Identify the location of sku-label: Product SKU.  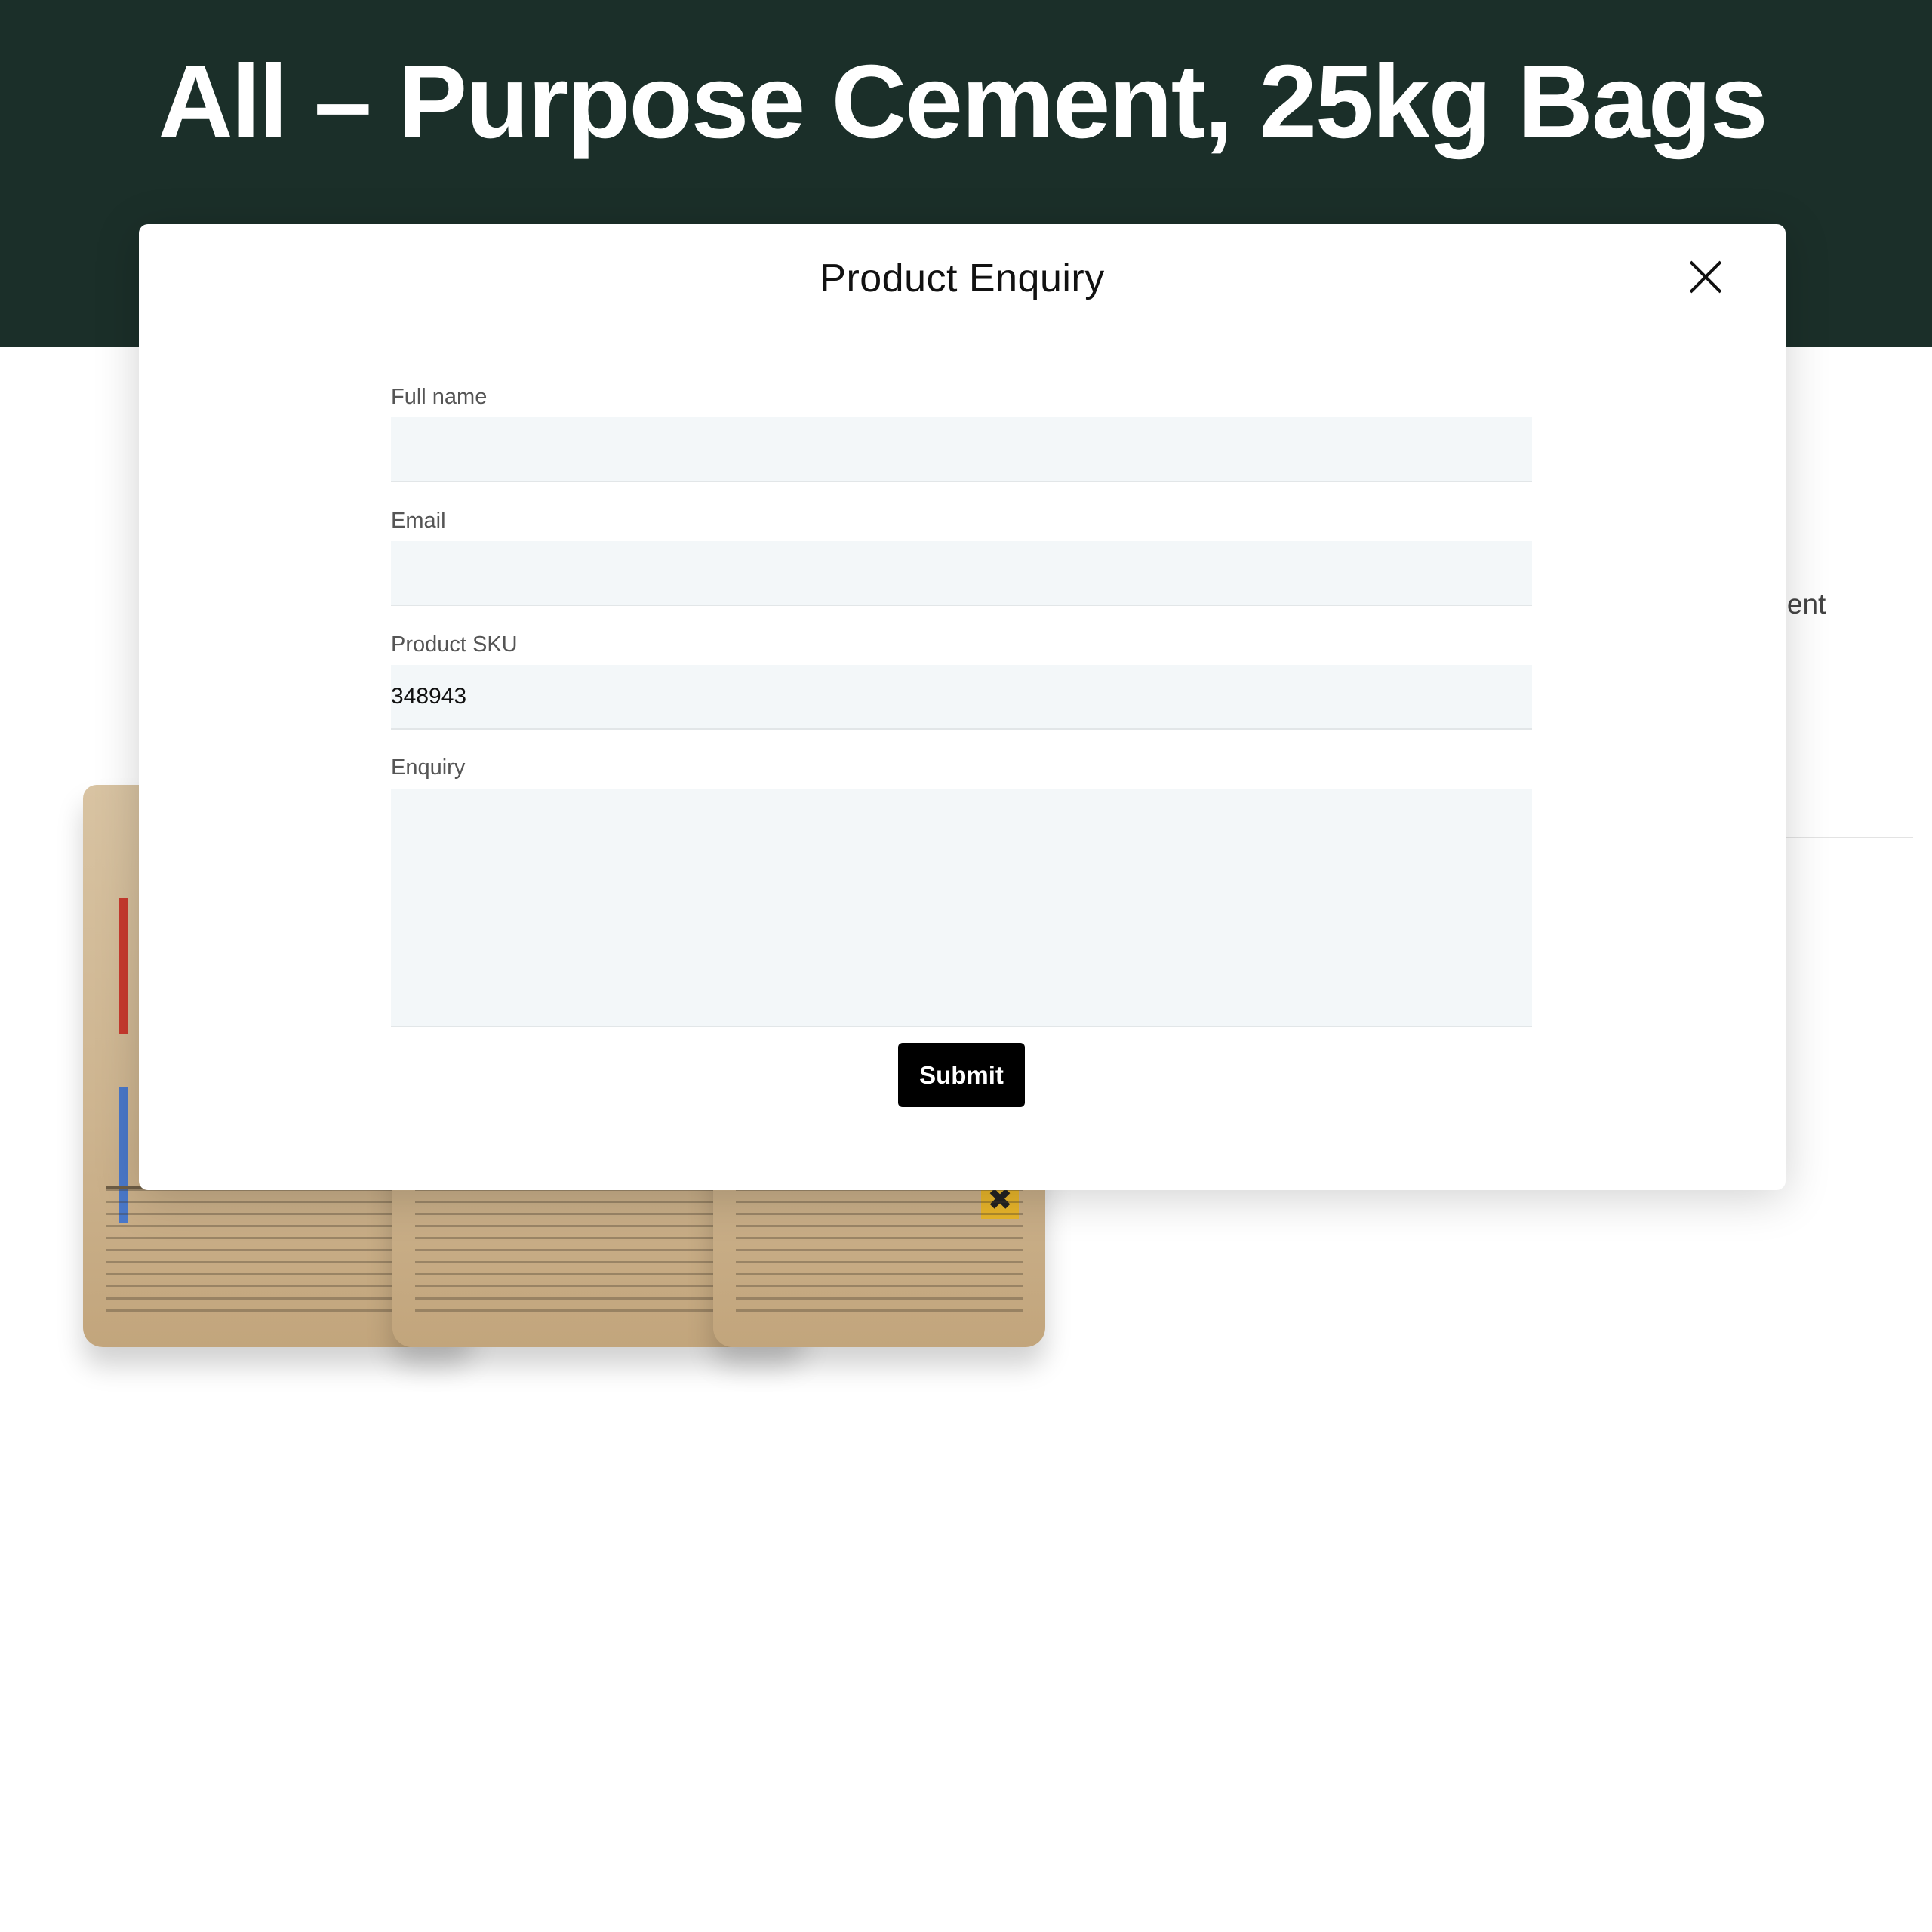
(454, 644).